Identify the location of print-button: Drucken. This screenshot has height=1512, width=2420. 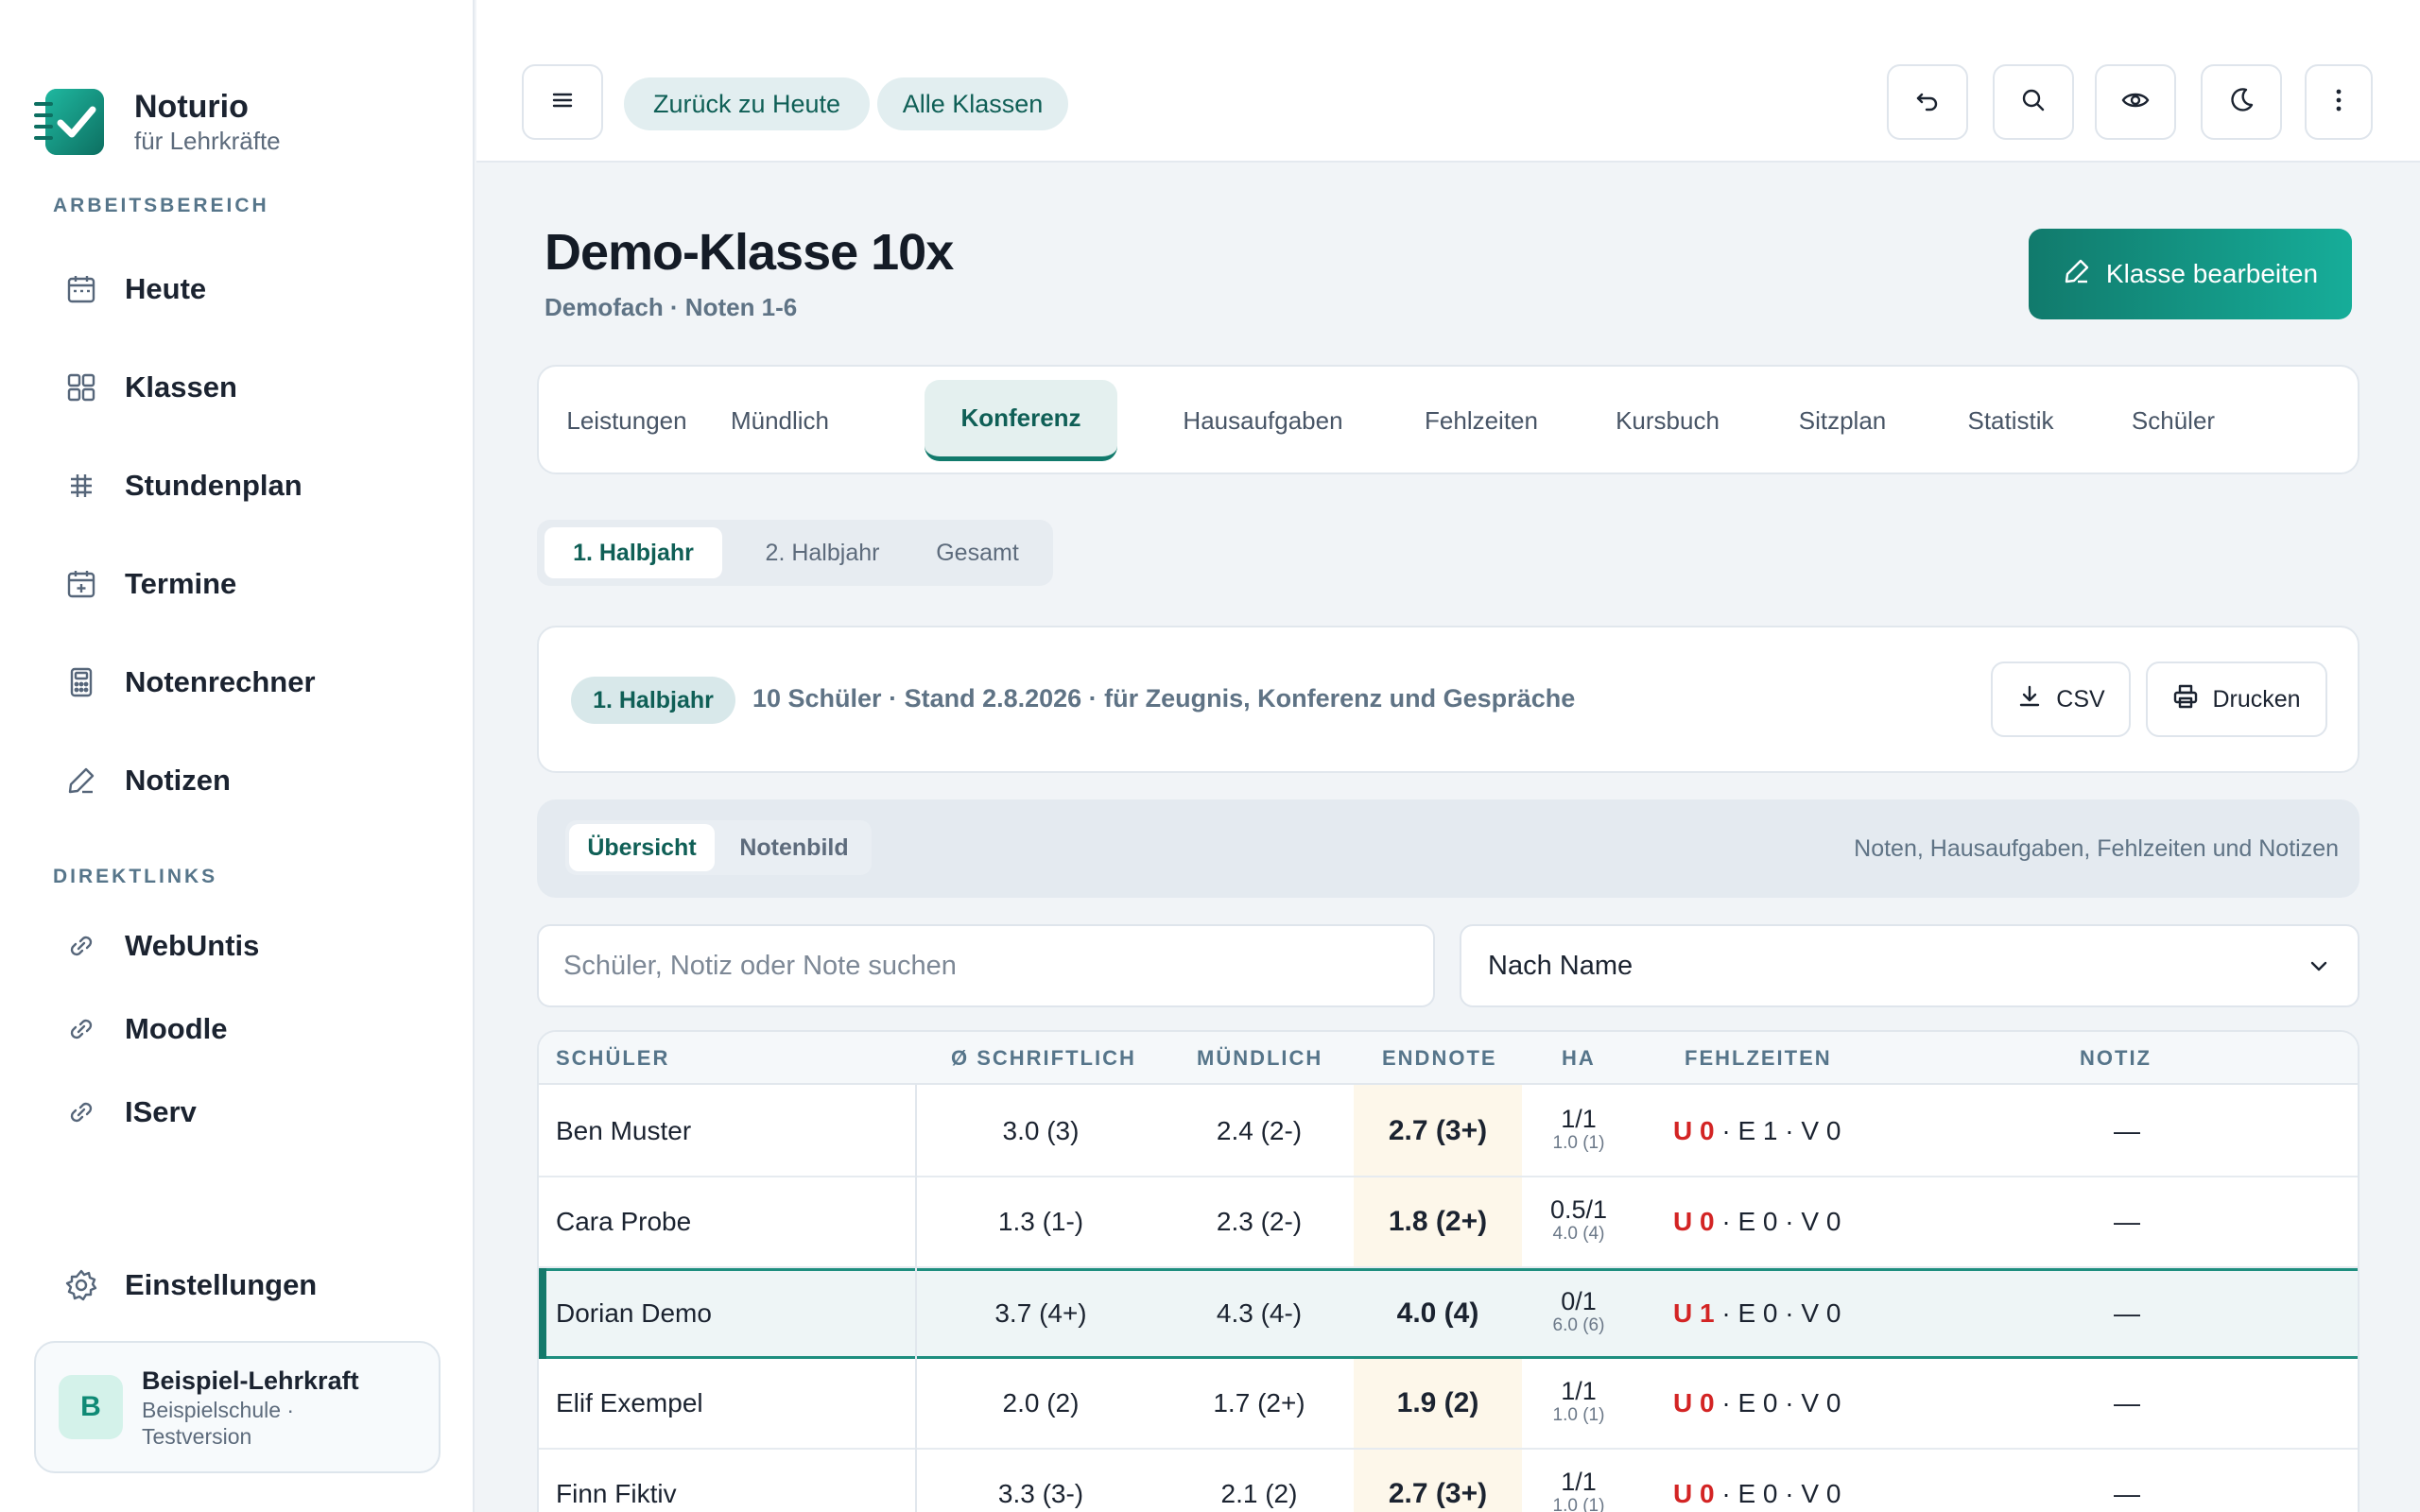
(2236, 699).